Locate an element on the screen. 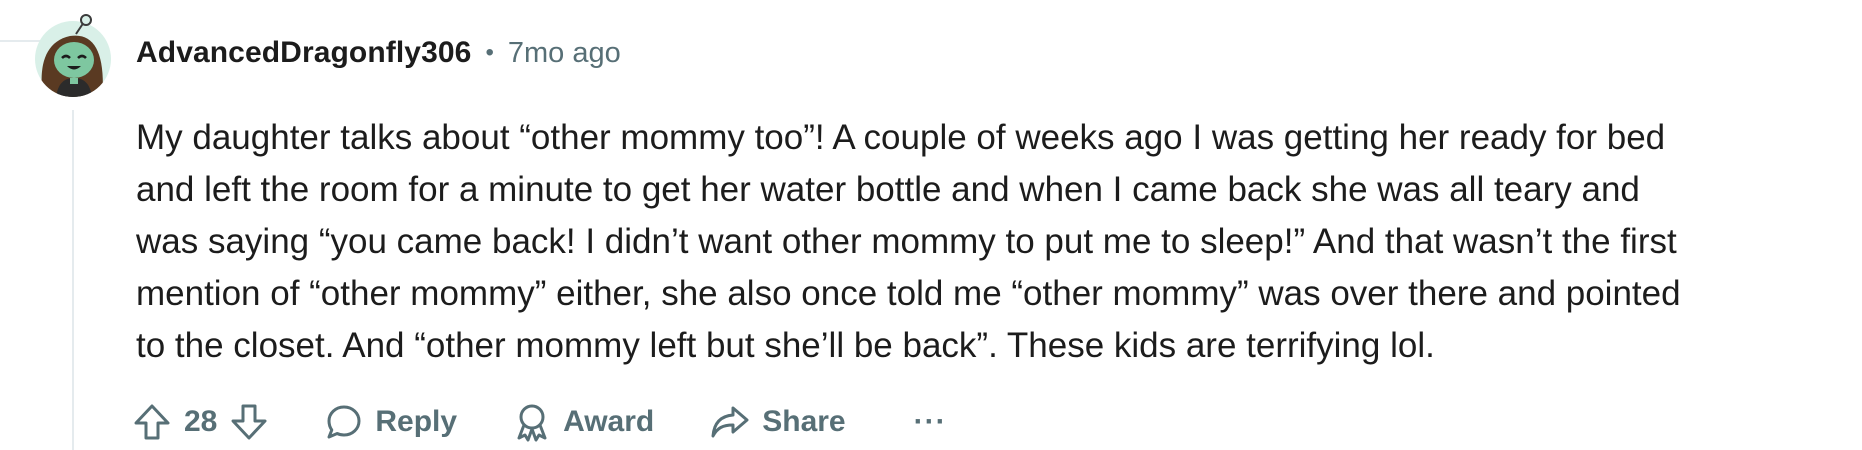 The image size is (1862, 450). downvote-arrow-icon is located at coordinates (249, 422).